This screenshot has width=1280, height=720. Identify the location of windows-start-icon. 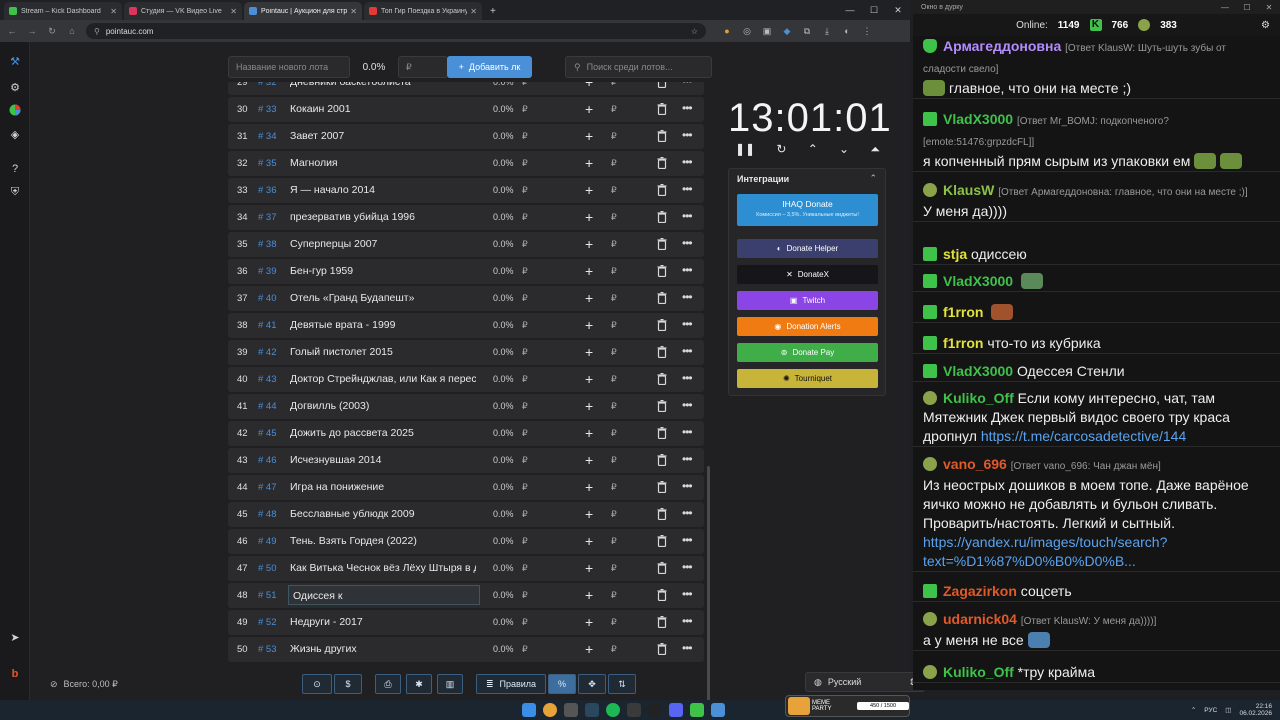
(529, 710).